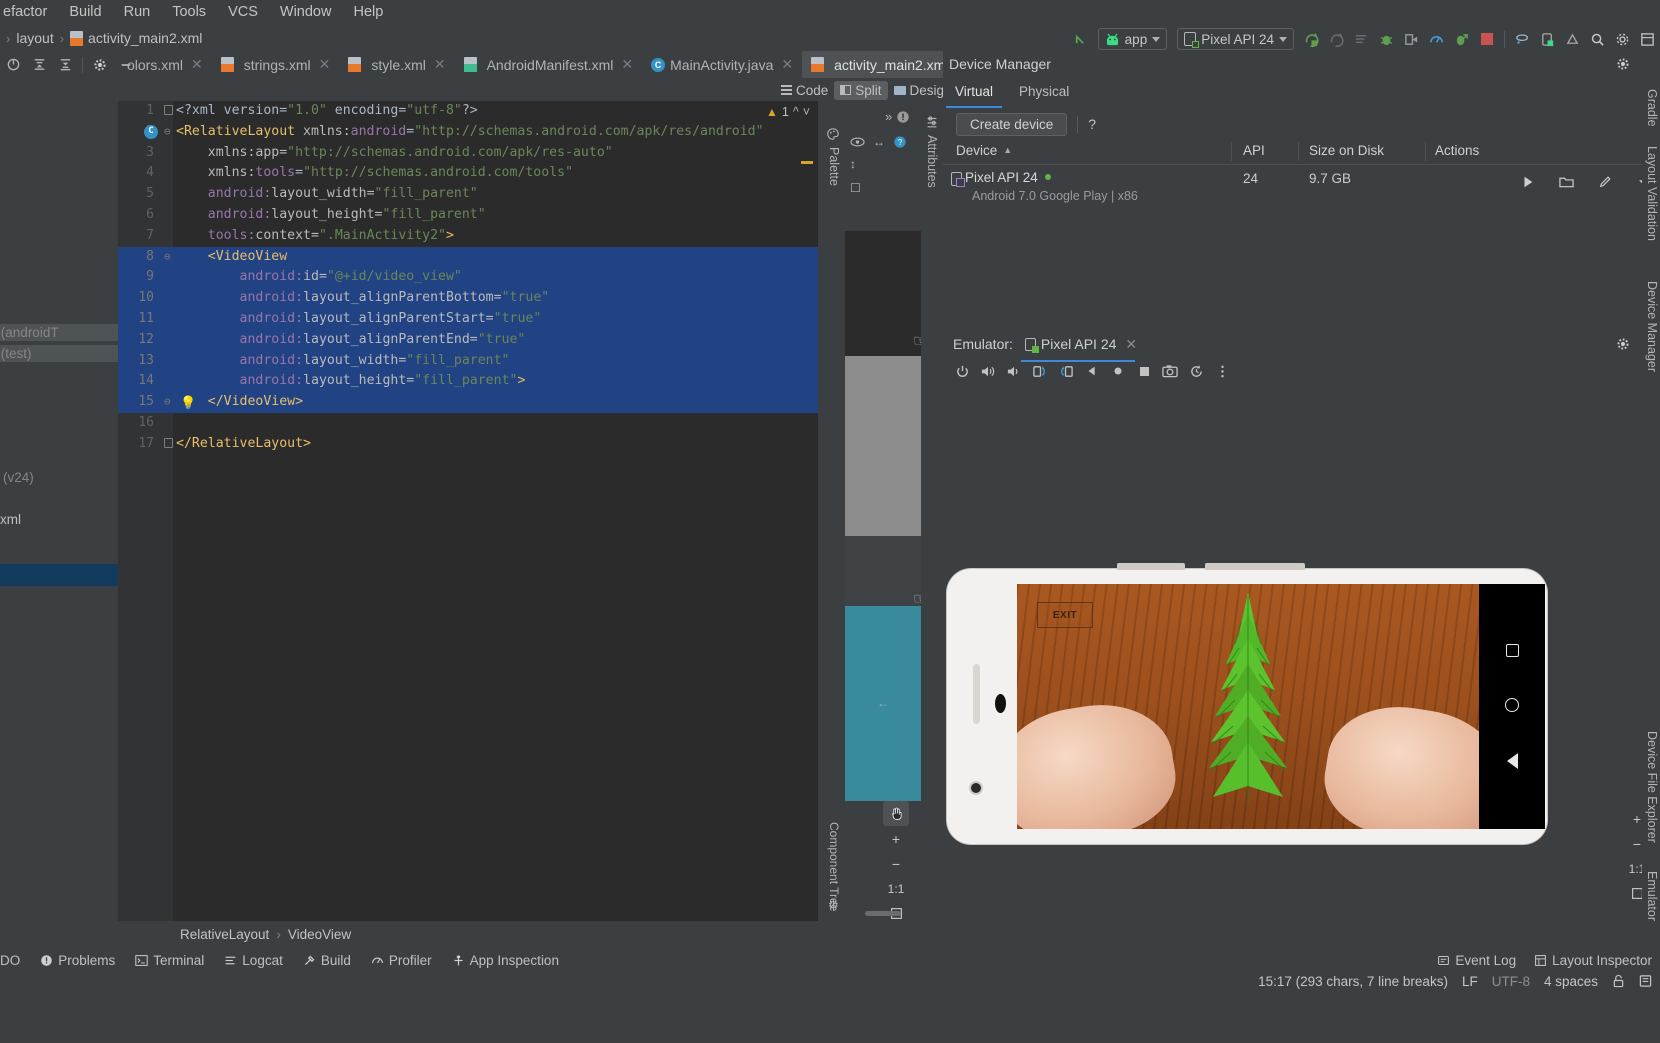  What do you see at coordinates (804, 90) in the screenshot?
I see `mode-code: Code` at bounding box center [804, 90].